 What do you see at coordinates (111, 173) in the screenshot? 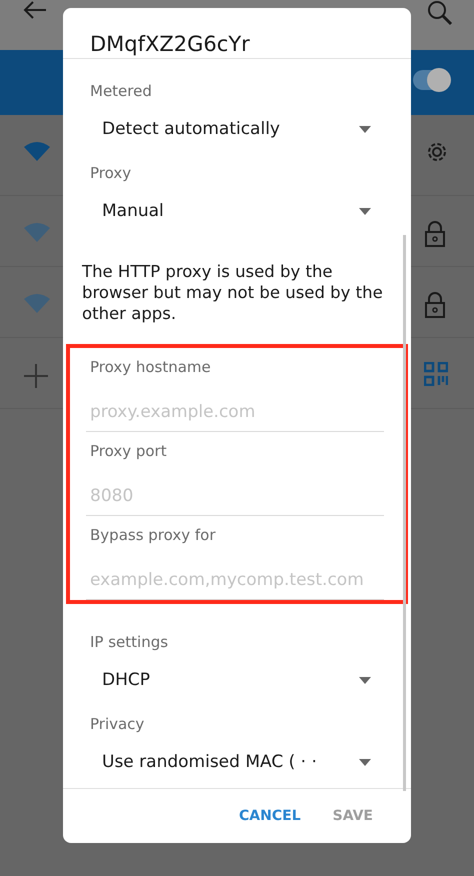
I see `field-label: Proxy` at bounding box center [111, 173].